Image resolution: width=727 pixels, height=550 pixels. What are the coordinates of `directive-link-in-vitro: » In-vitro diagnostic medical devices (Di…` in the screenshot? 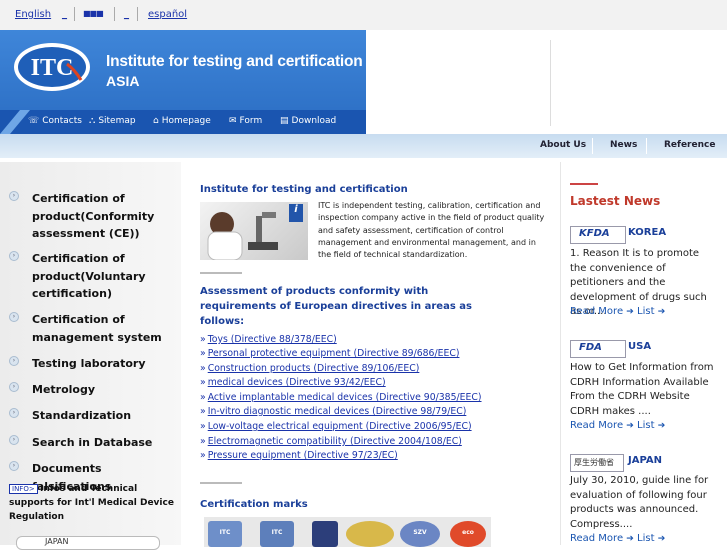 It's located at (333, 411).